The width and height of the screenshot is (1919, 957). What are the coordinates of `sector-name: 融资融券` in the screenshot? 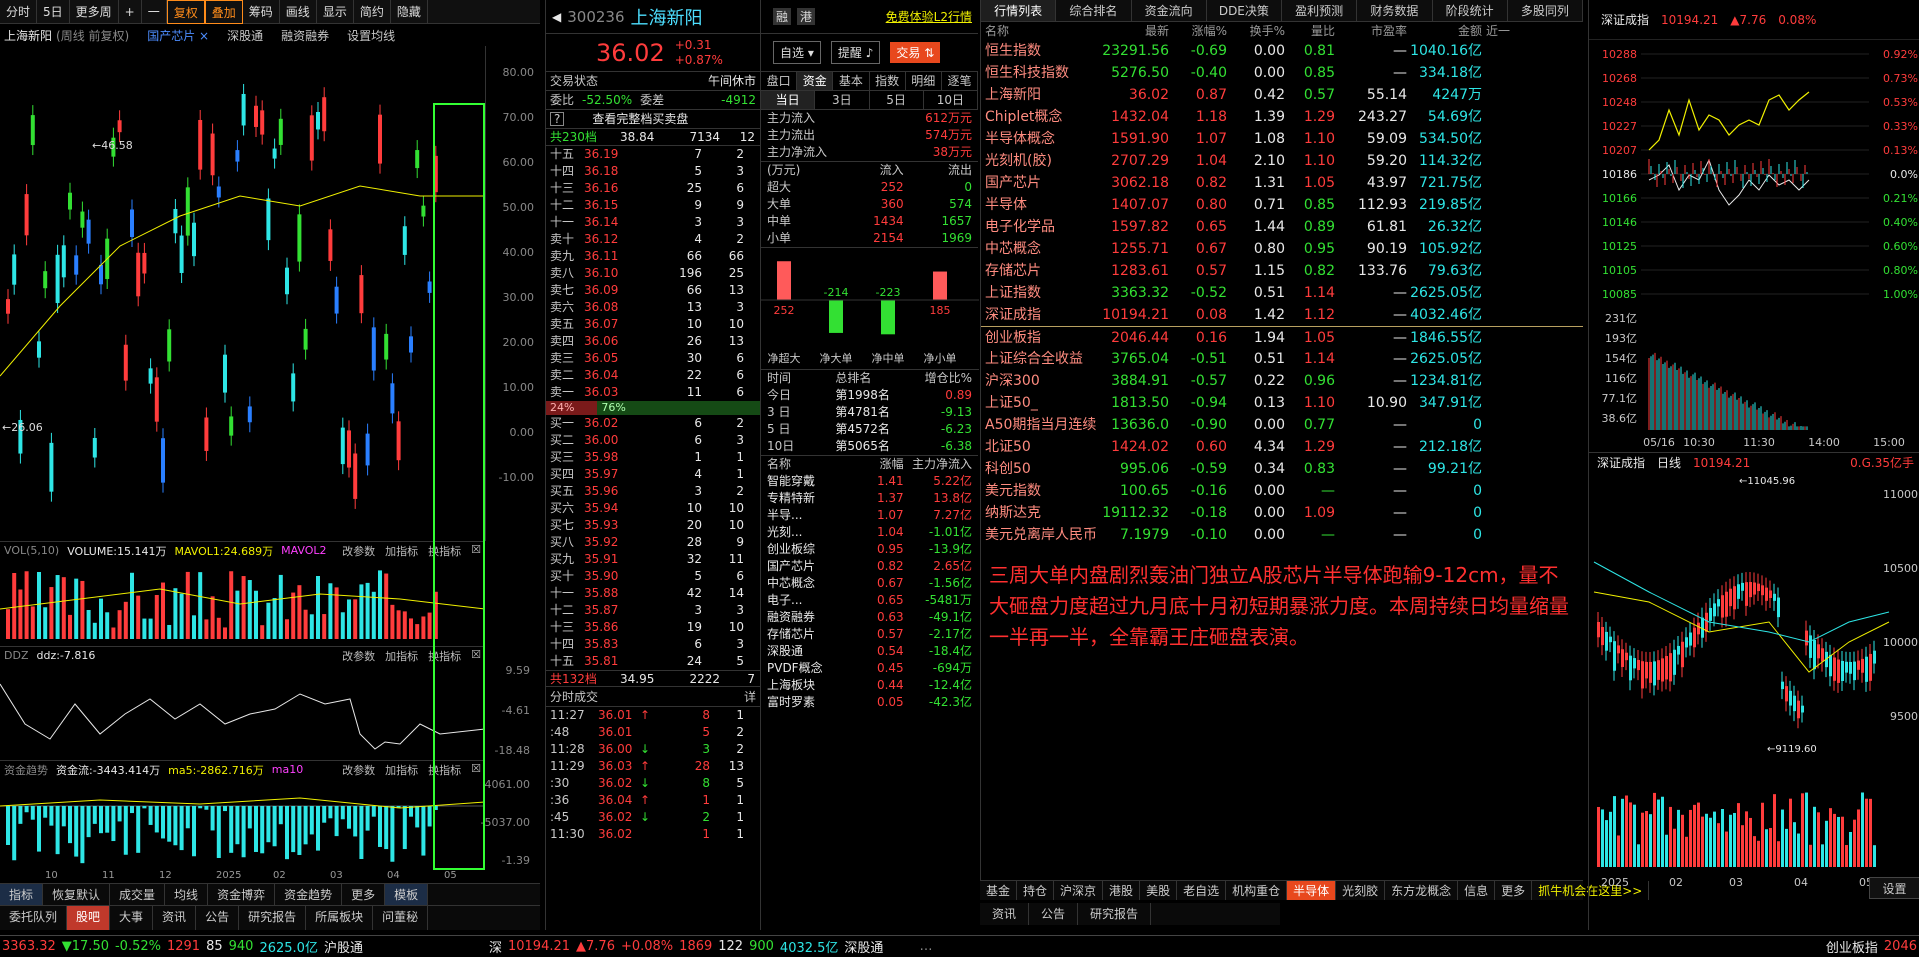 It's located at (811, 617).